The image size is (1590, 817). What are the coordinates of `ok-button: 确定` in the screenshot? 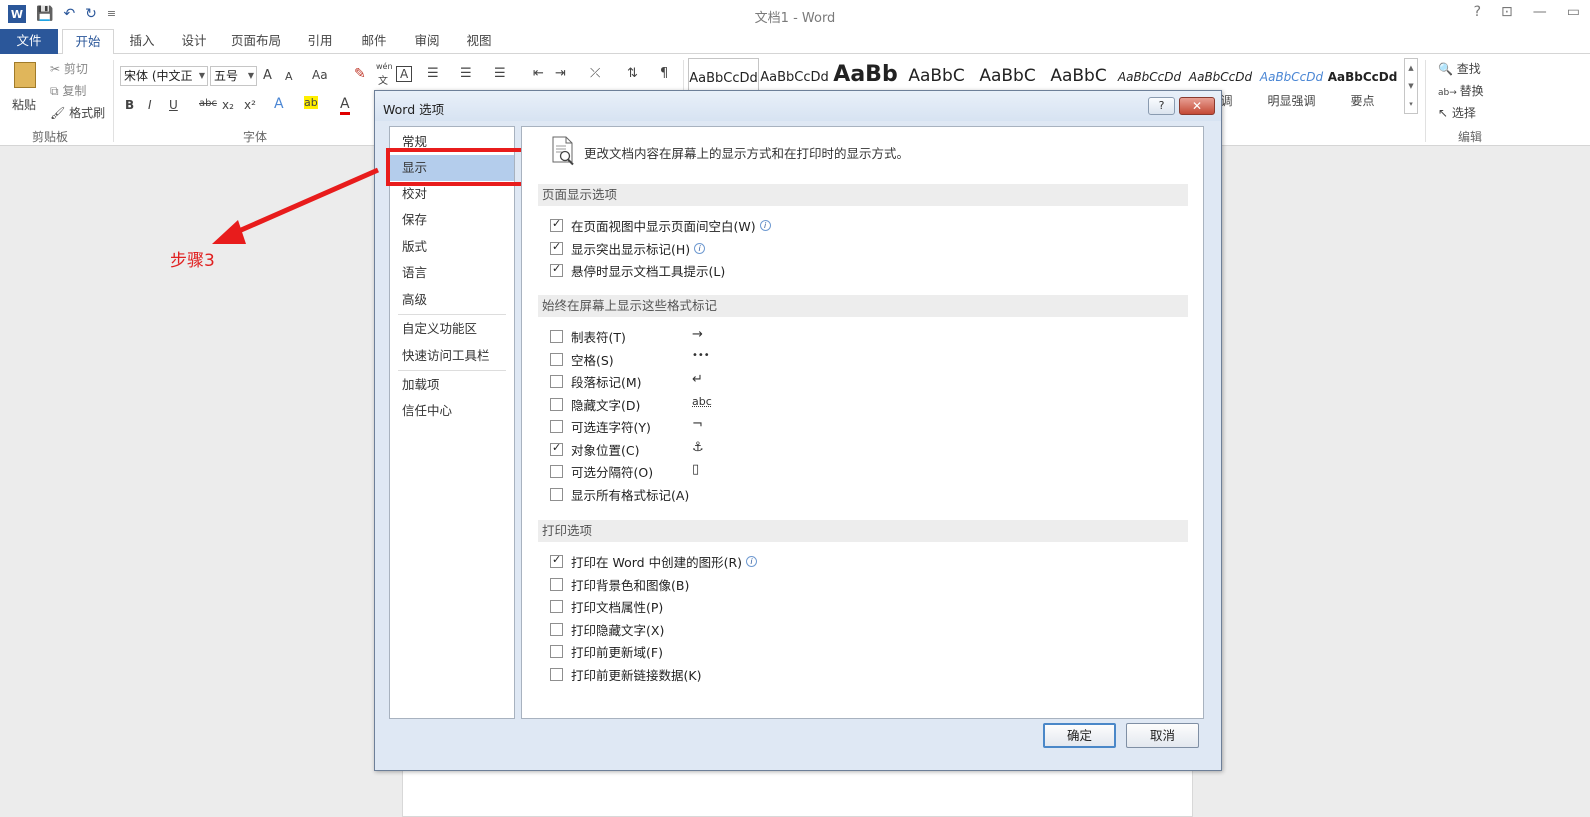 It's located at (1079, 735).